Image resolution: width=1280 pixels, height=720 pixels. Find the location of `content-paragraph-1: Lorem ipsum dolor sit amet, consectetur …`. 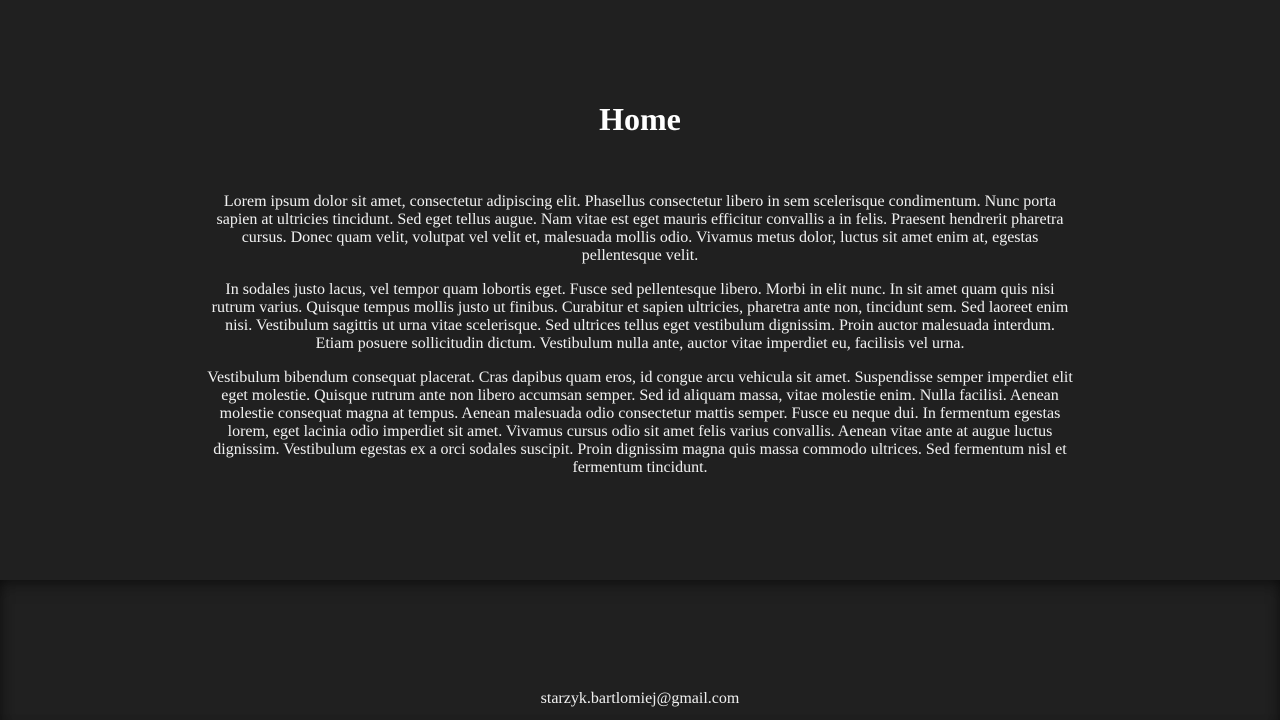

content-paragraph-1: Lorem ipsum dolor sit amet, consectetur … is located at coordinates (640, 228).